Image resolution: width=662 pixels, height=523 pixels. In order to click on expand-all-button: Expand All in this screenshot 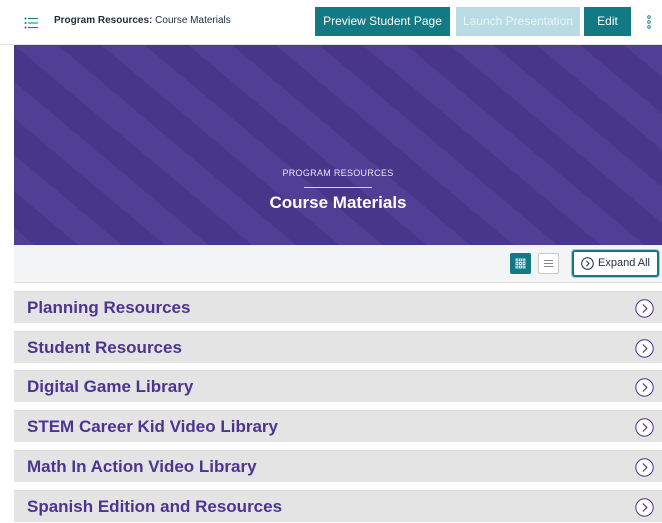, I will do `click(615, 263)`.